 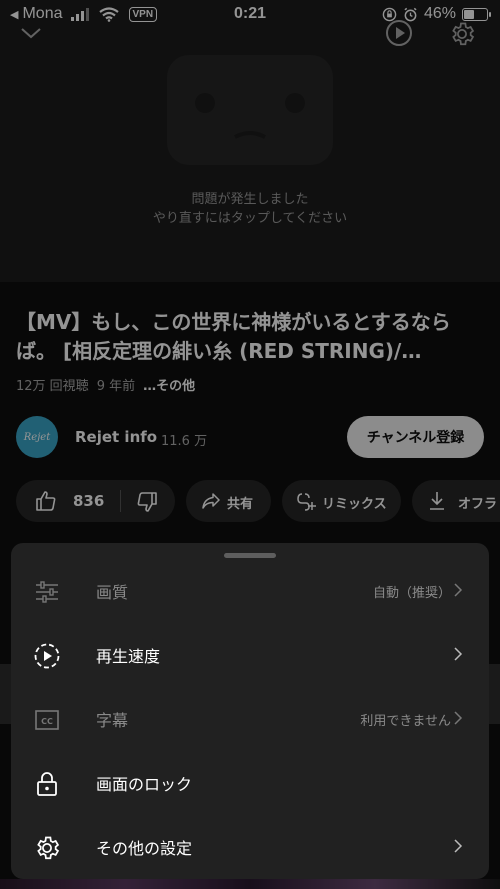 I want to click on captions-label: 字幕, so click(x=112, y=720).